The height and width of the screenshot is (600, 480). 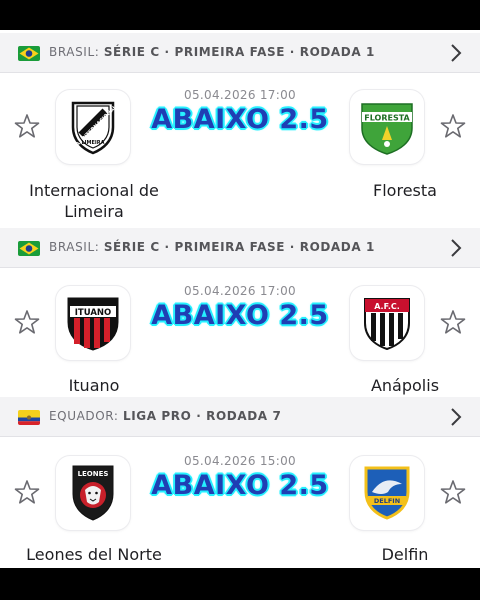 I want to click on league-title: EQUADOR: LIGA PRO · RODADA 7, so click(x=165, y=416).